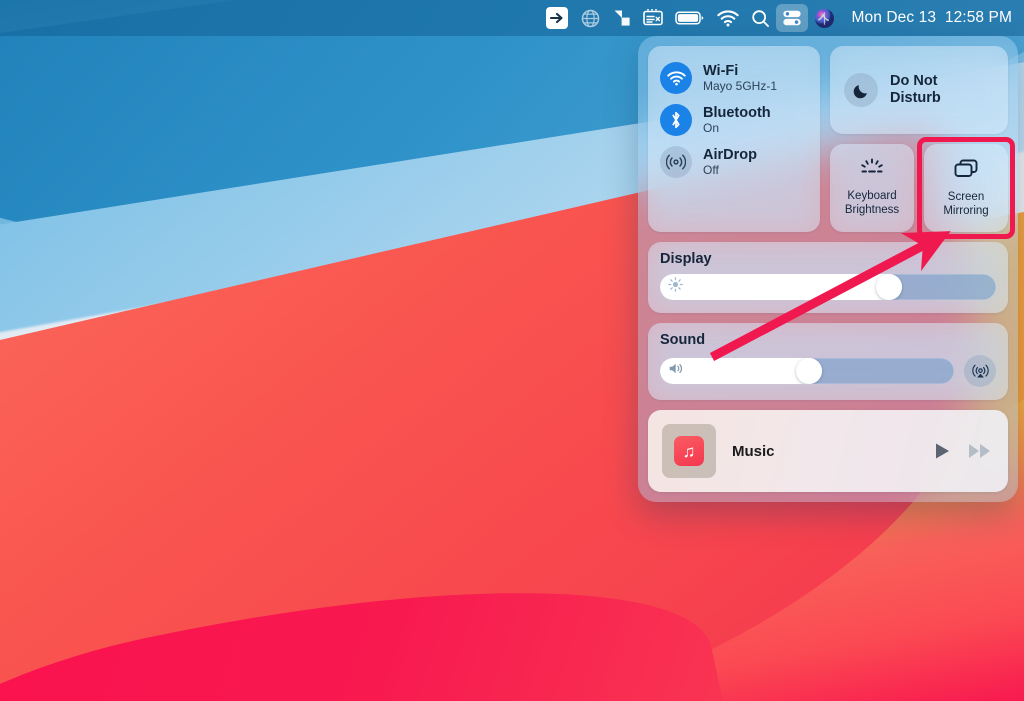 The height and width of the screenshot is (701, 1024). I want to click on do-not-disturb-label-line1: Do Not, so click(914, 80).